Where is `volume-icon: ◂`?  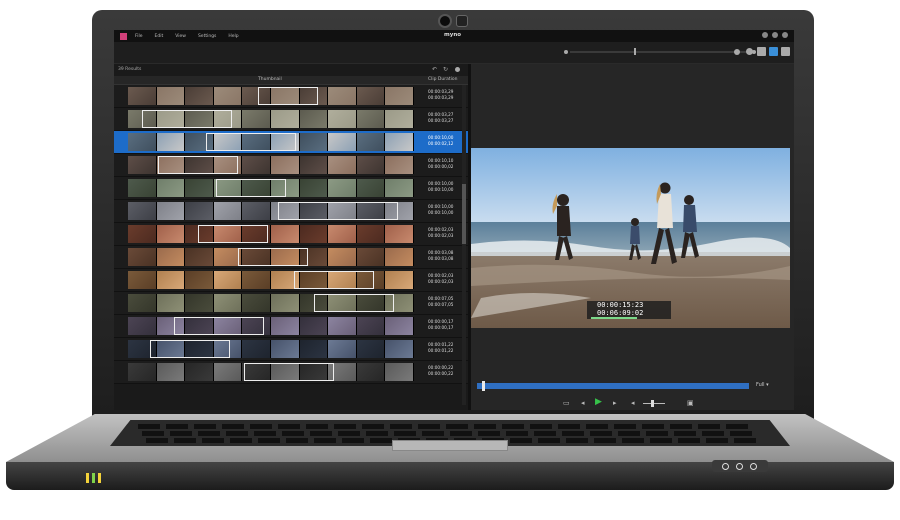
volume-icon: ◂ is located at coordinates (633, 403).